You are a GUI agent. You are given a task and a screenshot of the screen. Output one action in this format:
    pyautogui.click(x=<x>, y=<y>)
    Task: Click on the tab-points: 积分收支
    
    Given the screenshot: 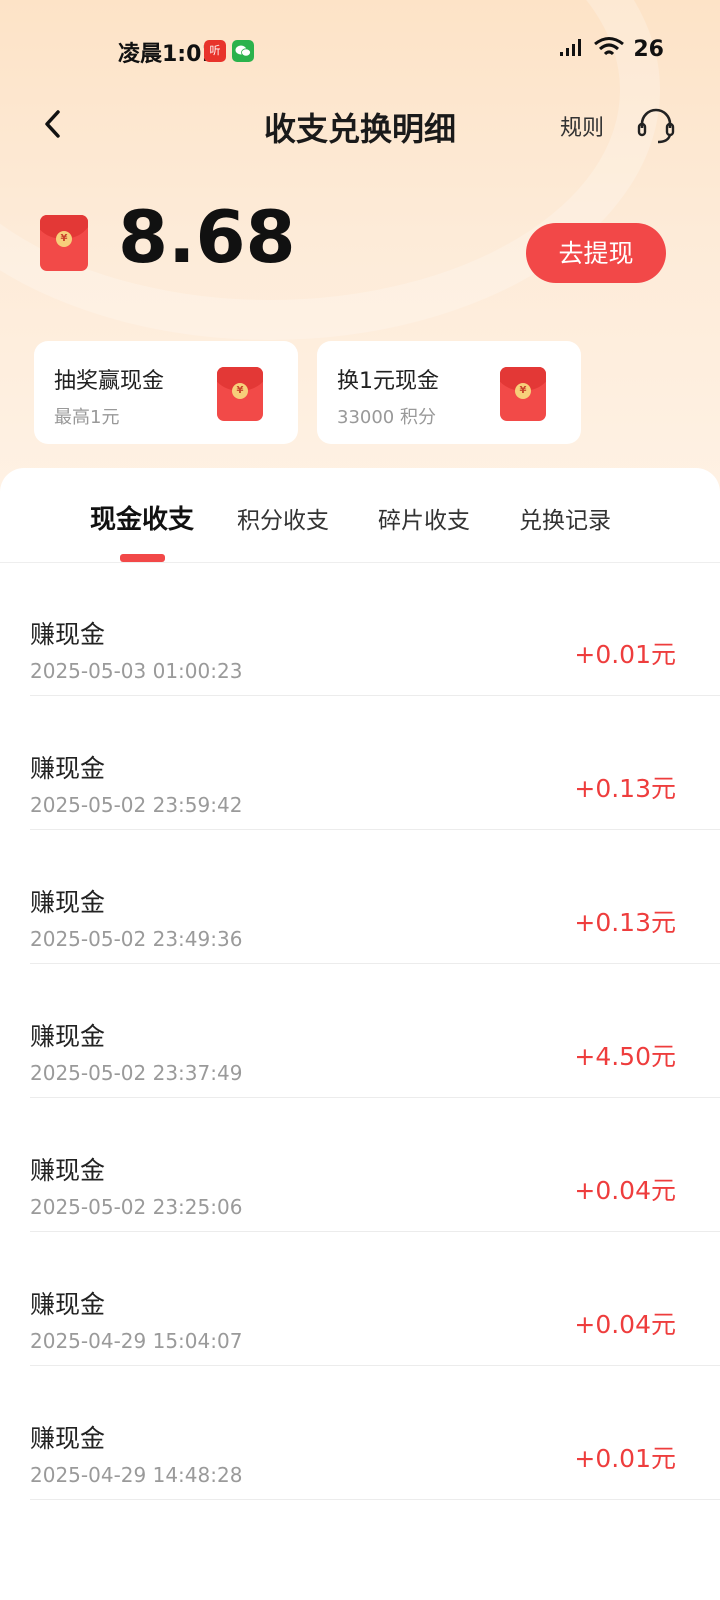 What is the action you would take?
    pyautogui.click(x=283, y=518)
    